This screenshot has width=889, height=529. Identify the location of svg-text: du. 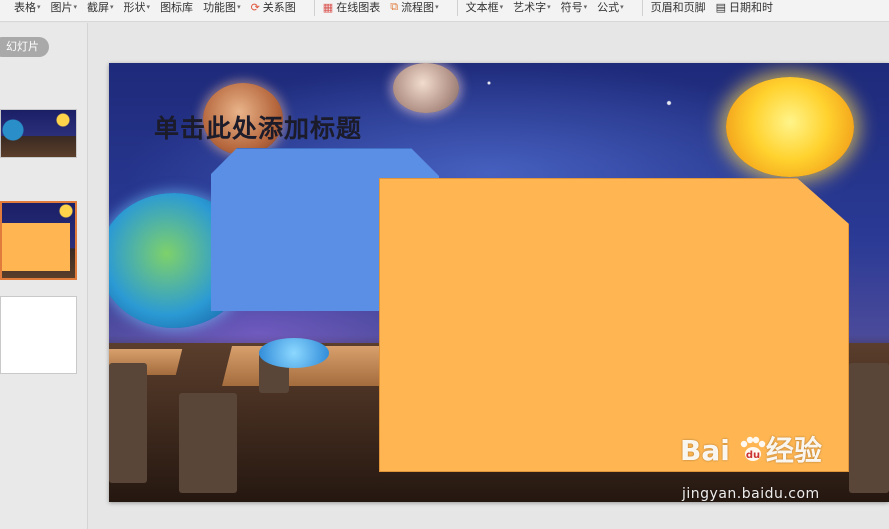
(753, 455).